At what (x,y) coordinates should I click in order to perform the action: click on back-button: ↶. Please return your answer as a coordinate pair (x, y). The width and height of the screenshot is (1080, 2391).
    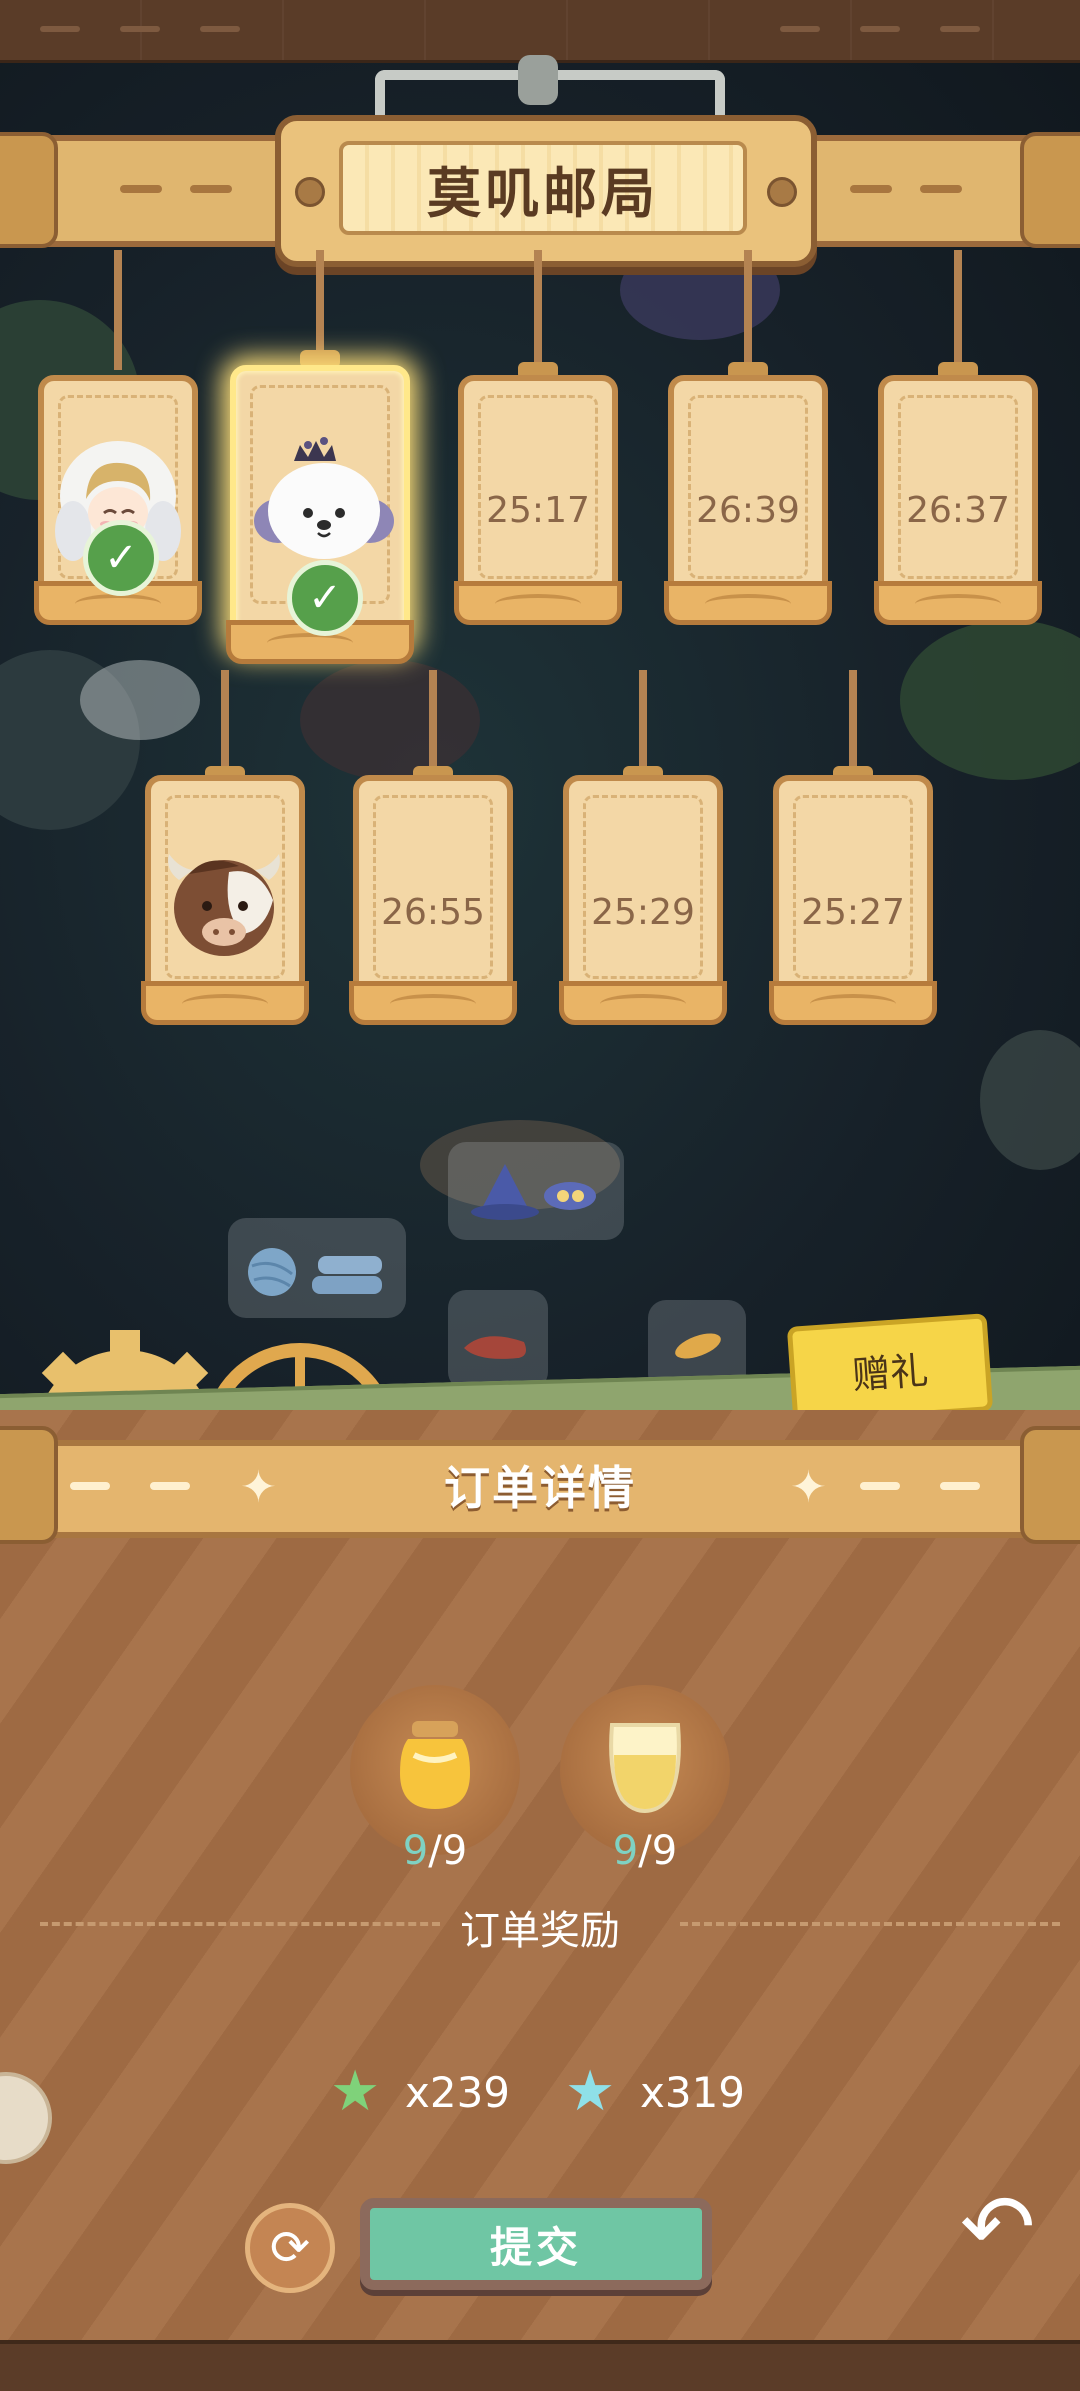
    Looking at the image, I should click on (997, 2227).